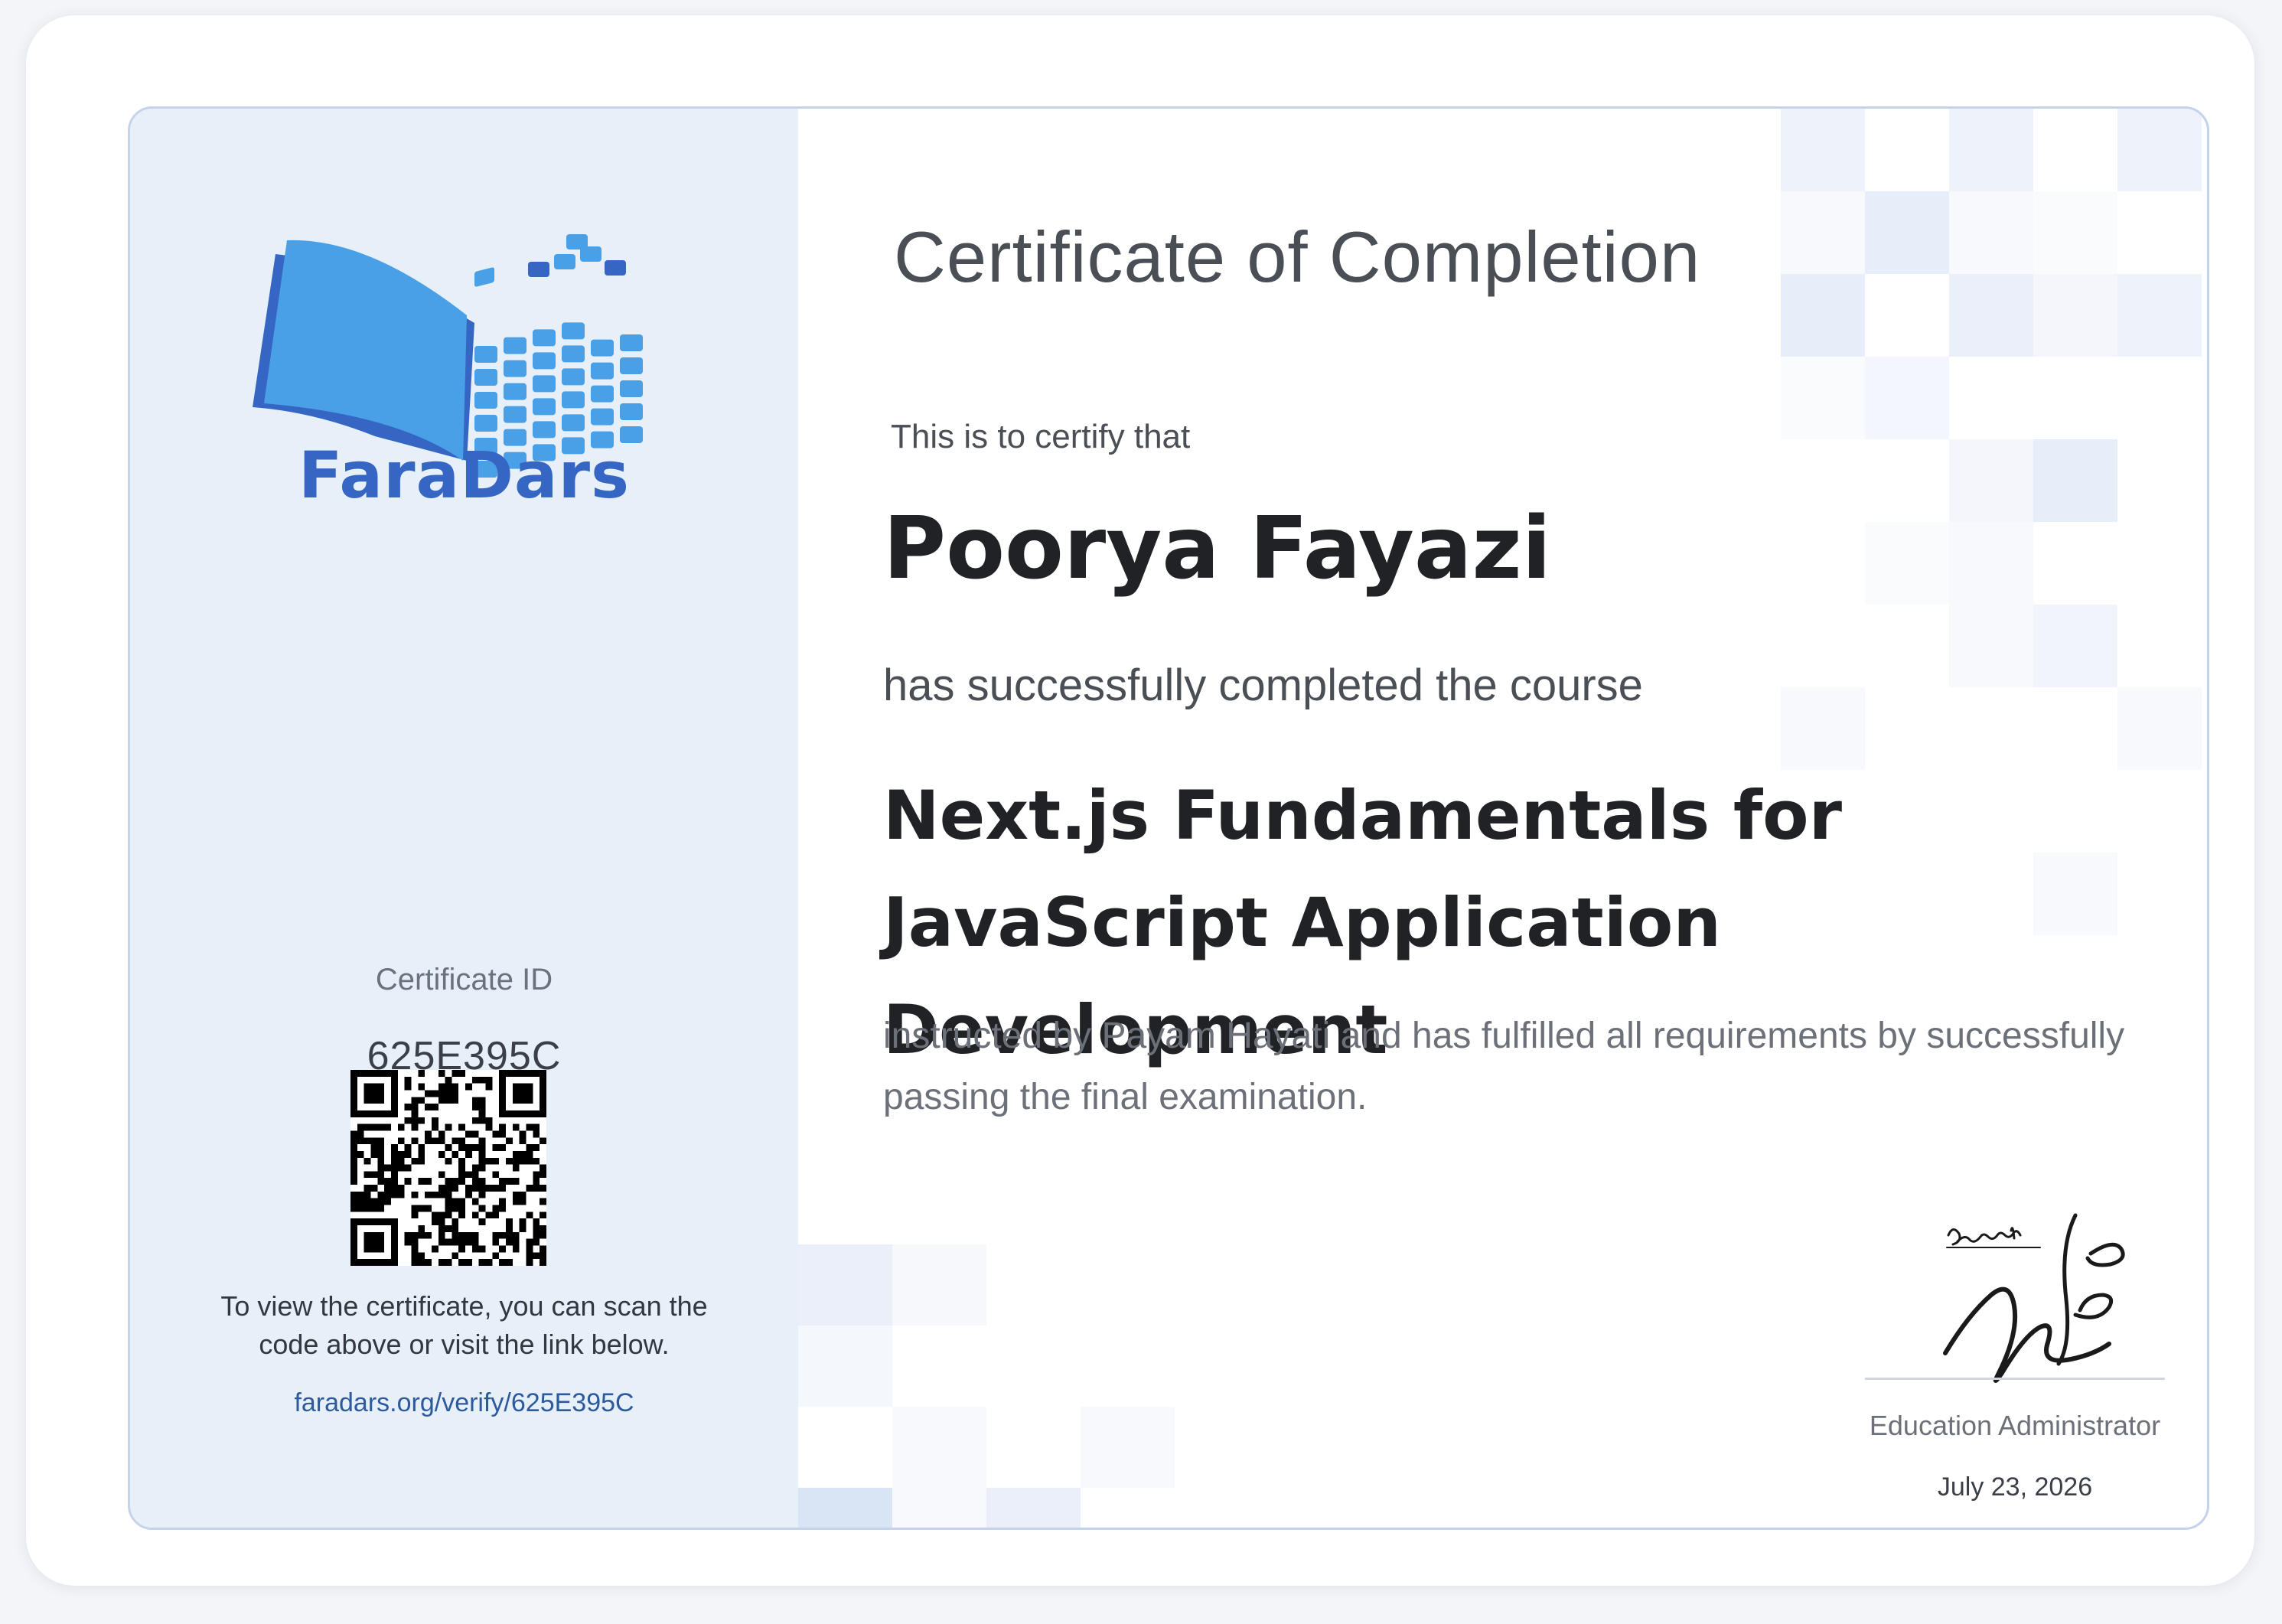 Image resolution: width=2282 pixels, height=1624 pixels. What do you see at coordinates (2074, 1299) in the screenshot?
I see `signature-image` at bounding box center [2074, 1299].